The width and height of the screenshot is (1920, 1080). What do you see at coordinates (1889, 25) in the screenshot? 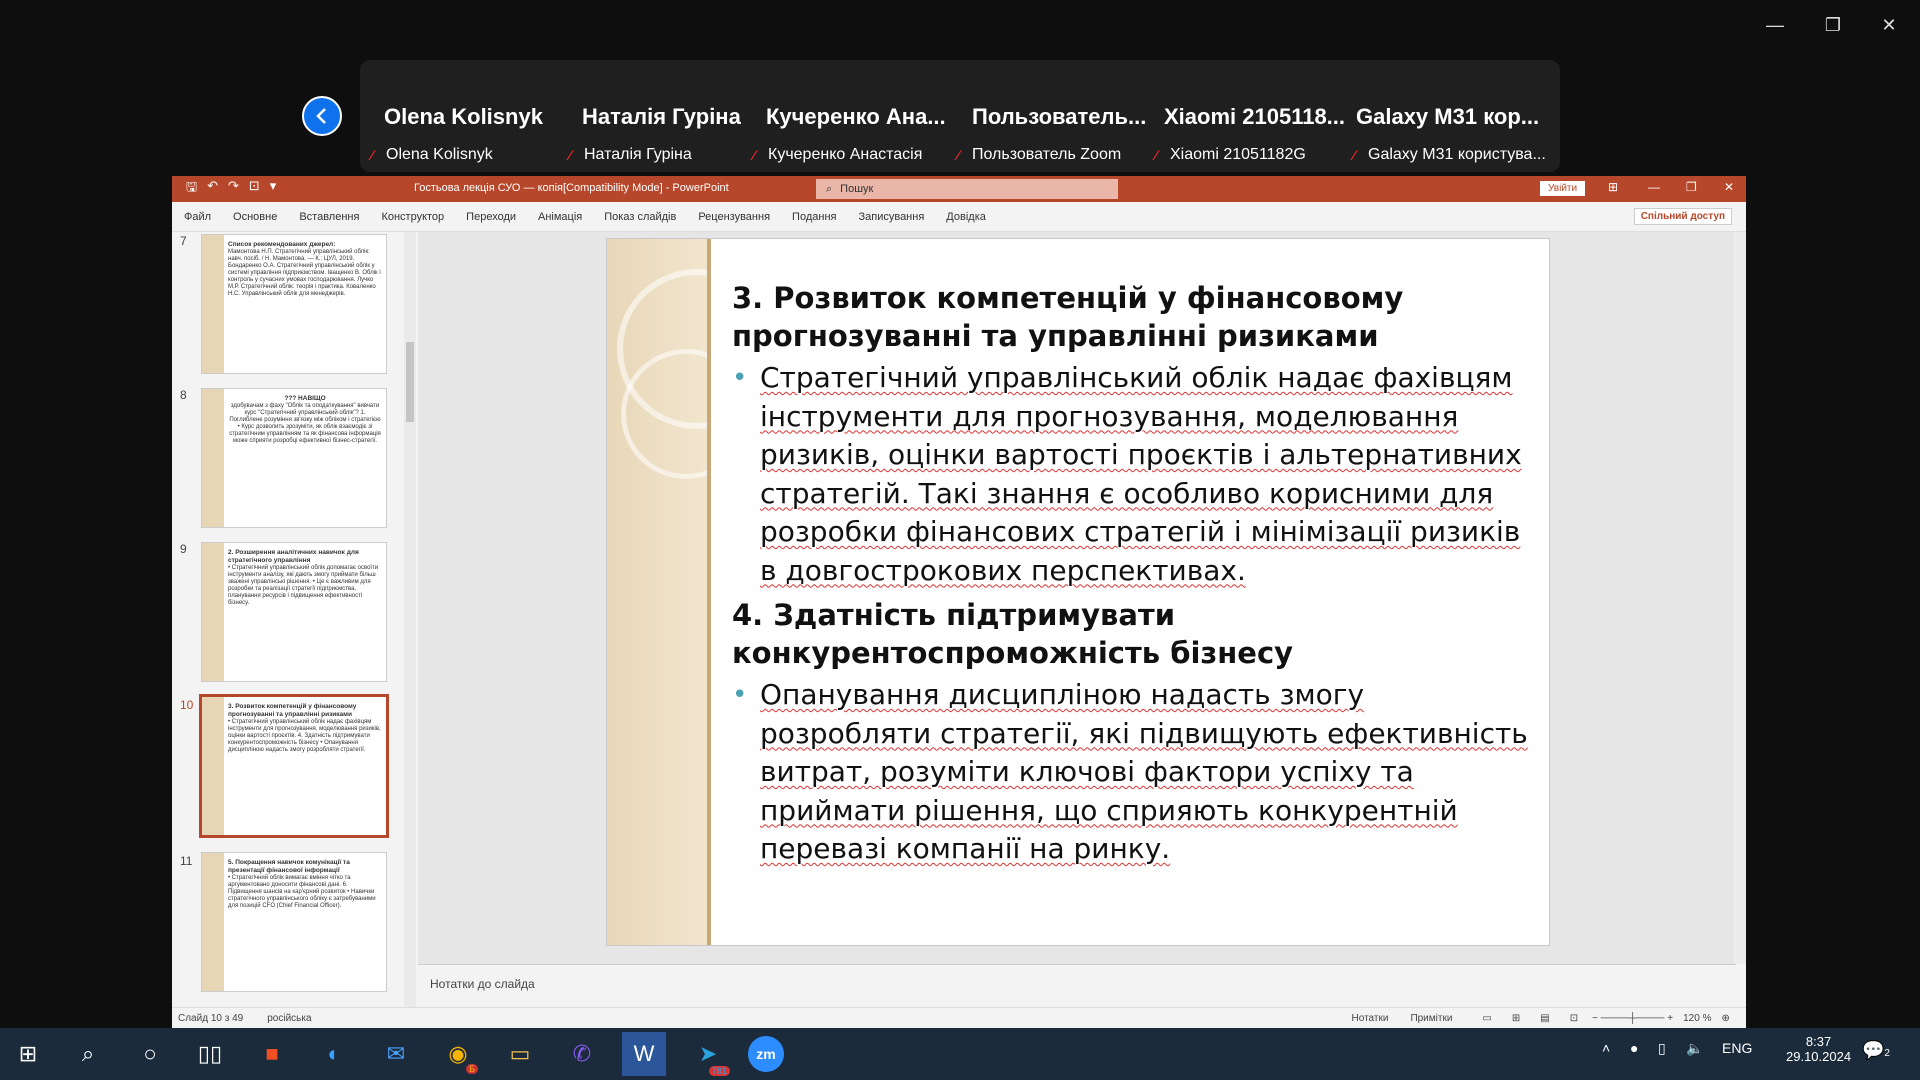
I see `close-button: ✕` at bounding box center [1889, 25].